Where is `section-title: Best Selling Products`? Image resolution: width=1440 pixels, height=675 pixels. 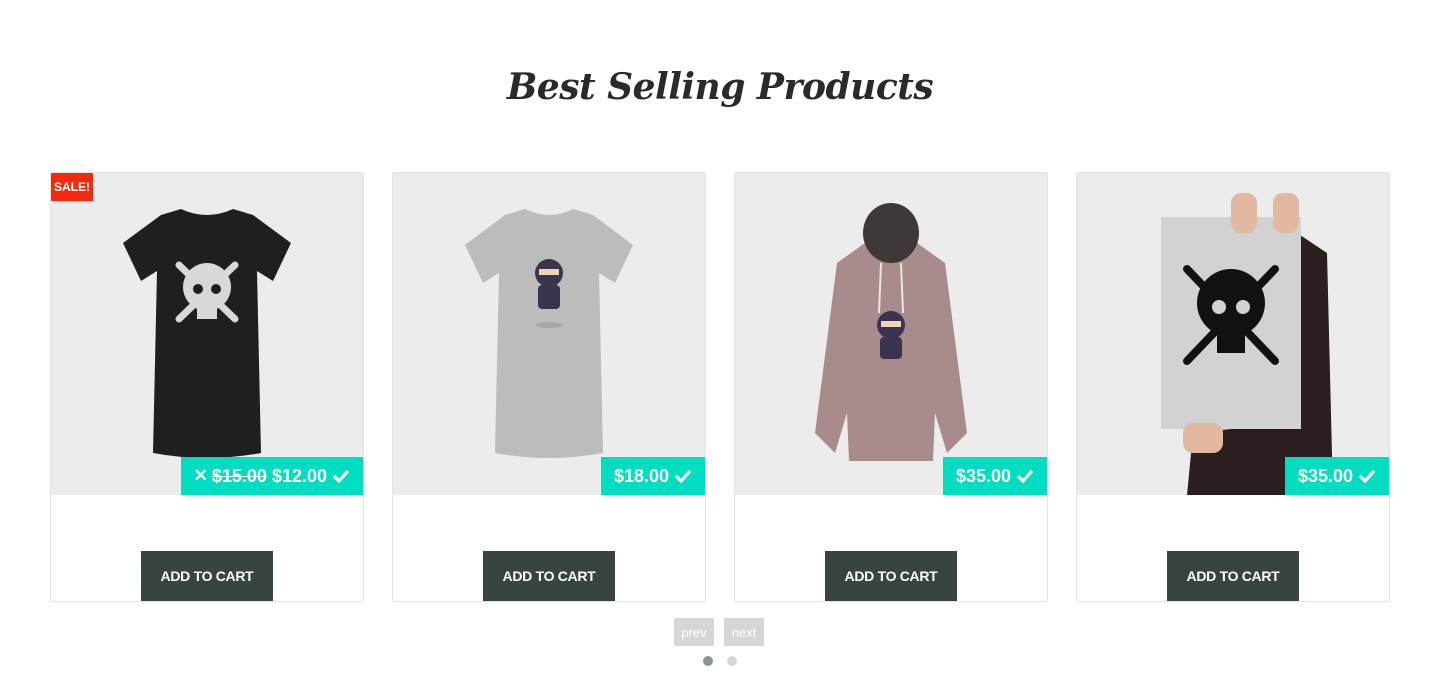 section-title: Best Selling Products is located at coordinates (720, 87).